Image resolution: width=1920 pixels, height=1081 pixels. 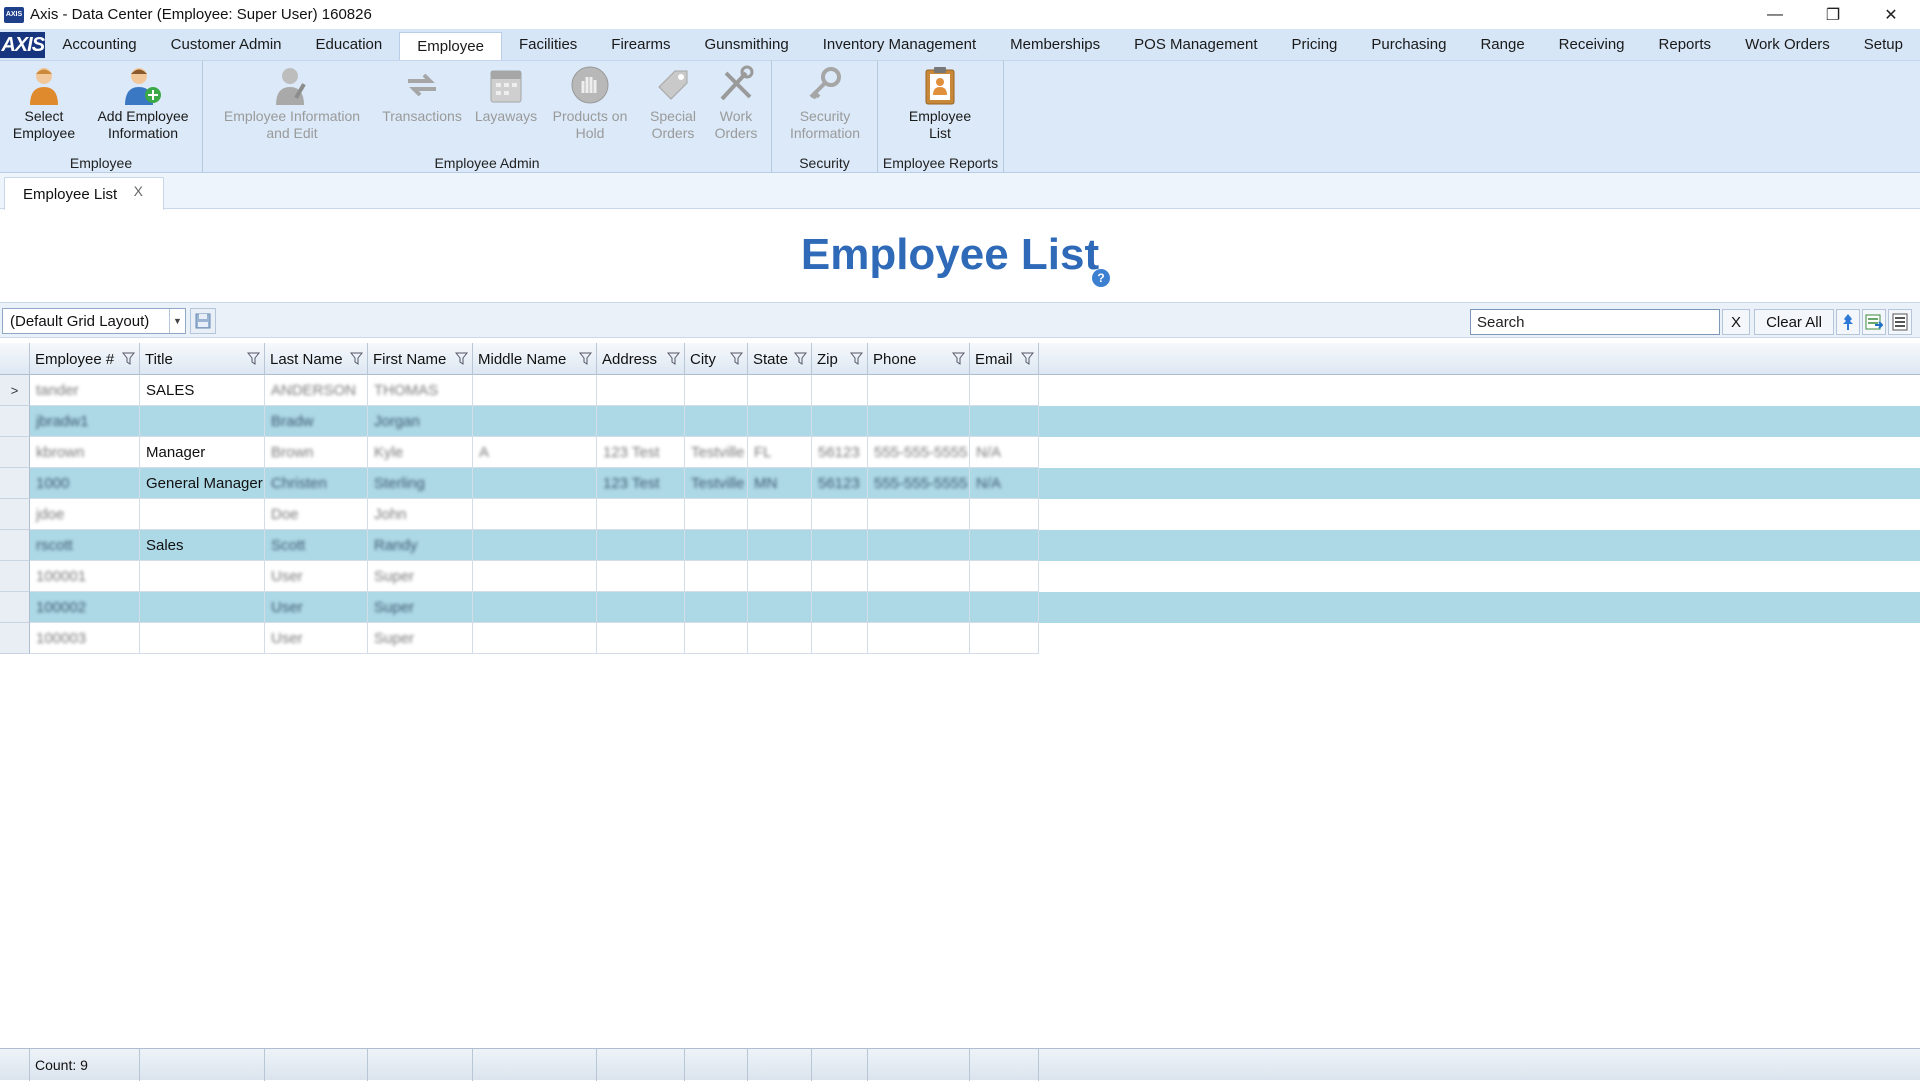 I want to click on column-header-email: Email, so click(x=1004, y=359).